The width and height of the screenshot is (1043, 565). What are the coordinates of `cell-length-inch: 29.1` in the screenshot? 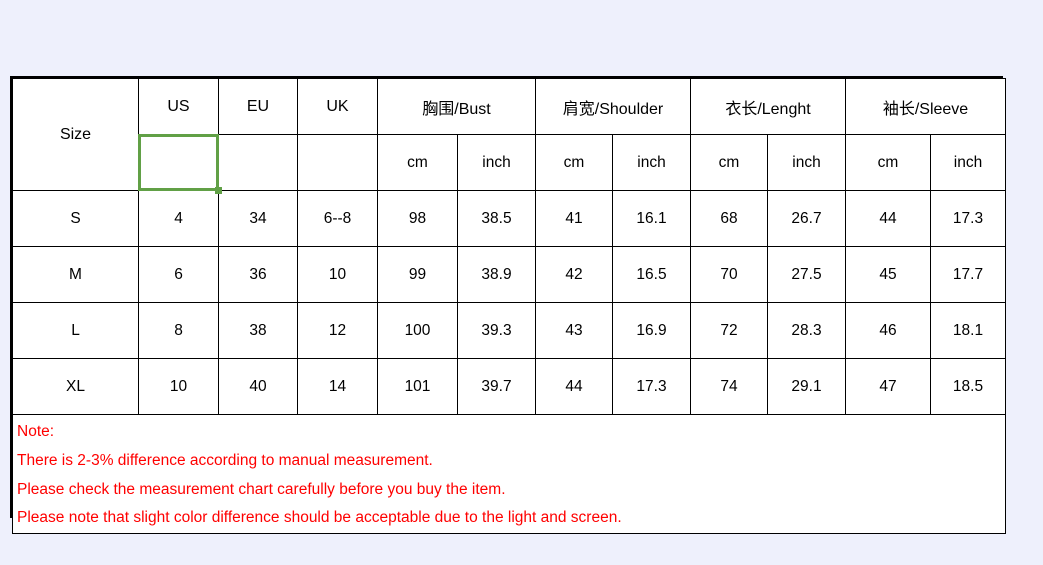 It's located at (806, 386).